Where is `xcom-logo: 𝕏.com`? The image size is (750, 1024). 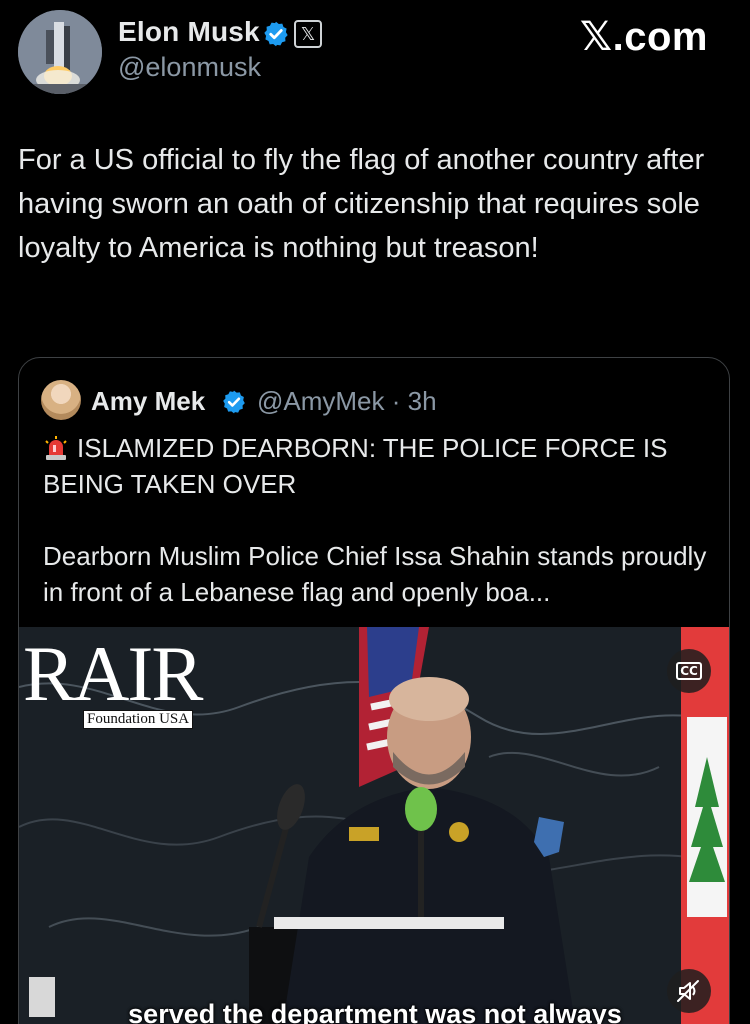
xcom-logo: 𝕏.com is located at coordinates (643, 37).